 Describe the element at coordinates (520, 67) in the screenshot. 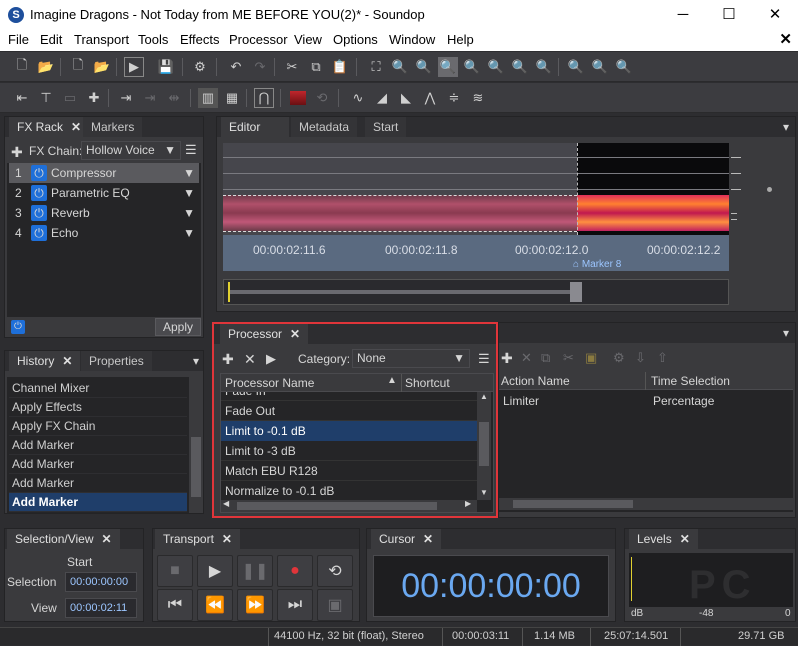

I see `zoom-right-icon: 🔍` at that location.